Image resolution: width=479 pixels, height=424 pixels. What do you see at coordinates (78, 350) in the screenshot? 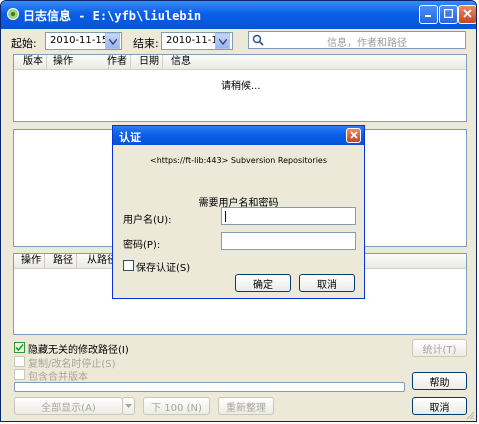
I see `hide-unrelated-label: 隐藏无关的修改路径(I)` at bounding box center [78, 350].